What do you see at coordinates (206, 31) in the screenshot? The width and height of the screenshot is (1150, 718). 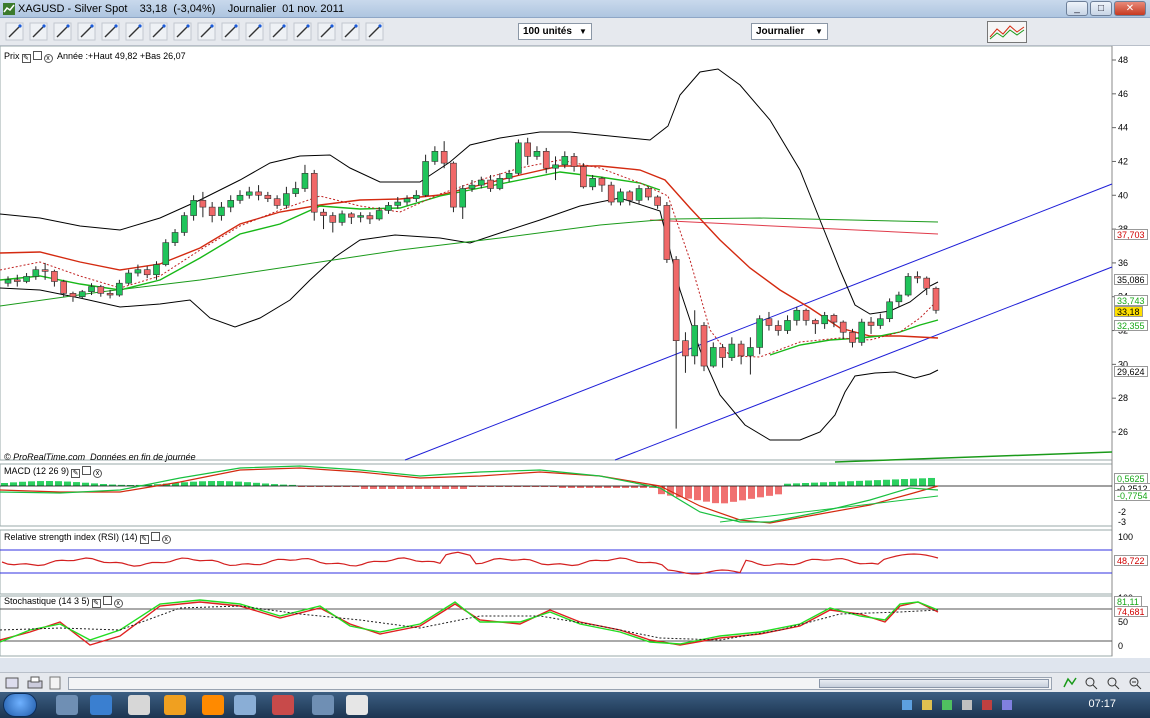 I see `hammer-tool-icon` at bounding box center [206, 31].